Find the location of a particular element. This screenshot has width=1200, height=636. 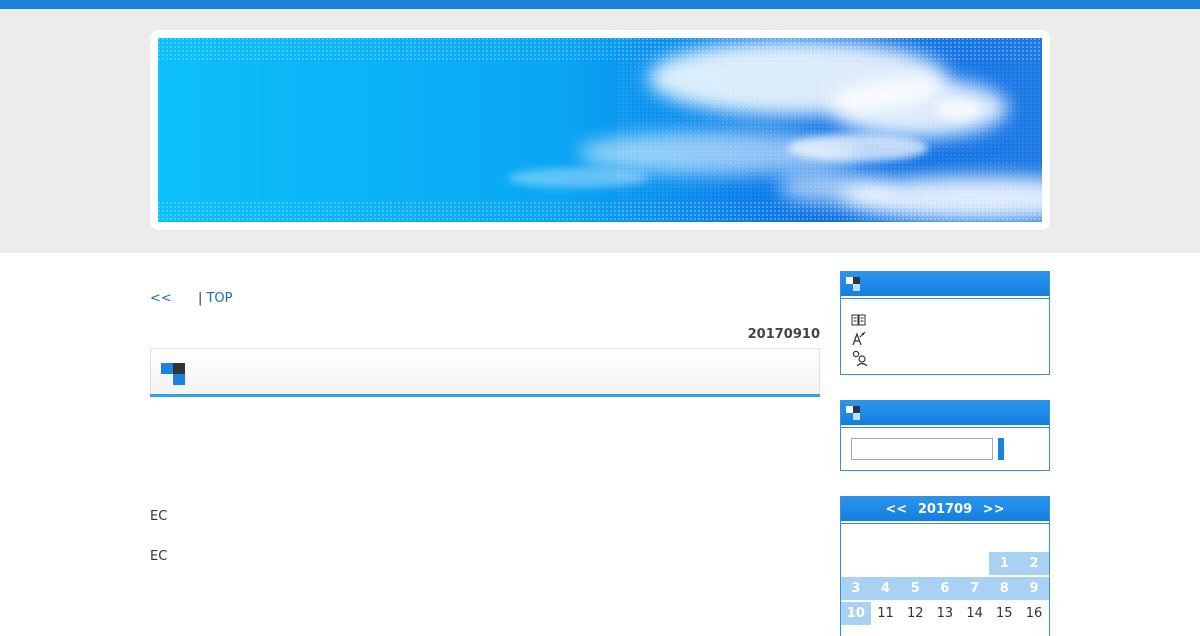

sidebar-links-header is located at coordinates (945, 285).